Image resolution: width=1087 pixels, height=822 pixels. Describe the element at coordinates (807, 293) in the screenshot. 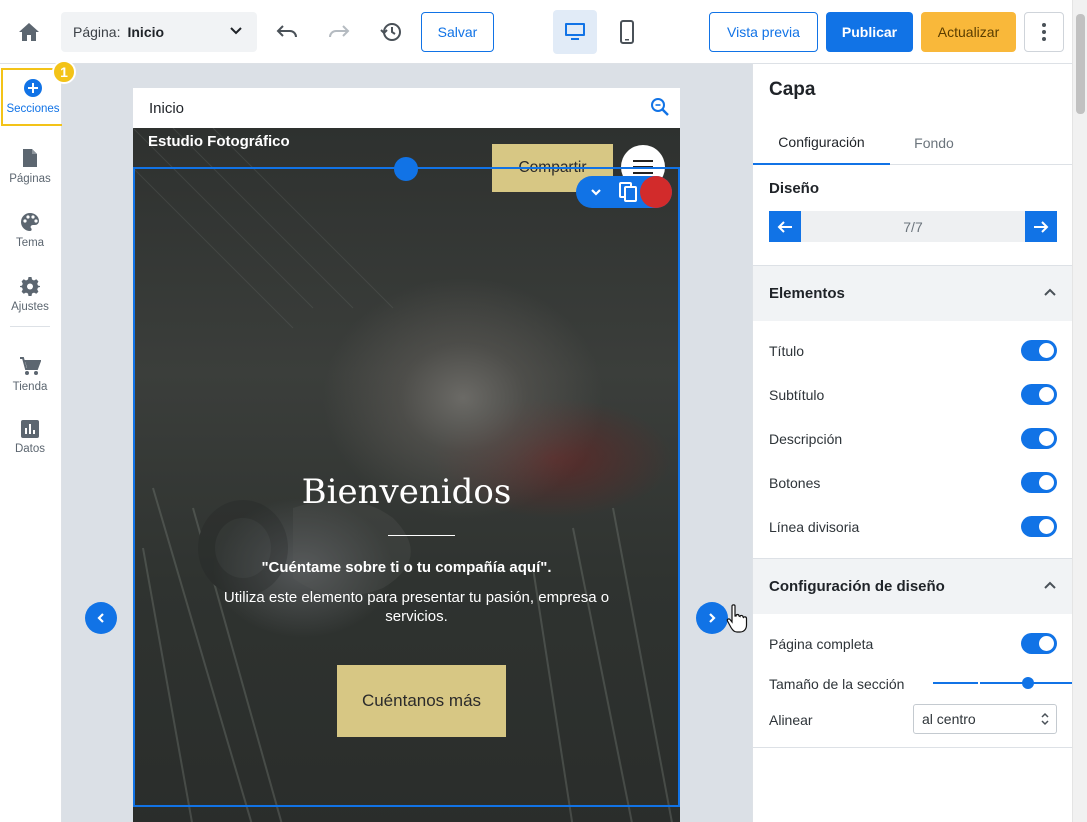

I see `elements-header-label: Elementos` at that location.